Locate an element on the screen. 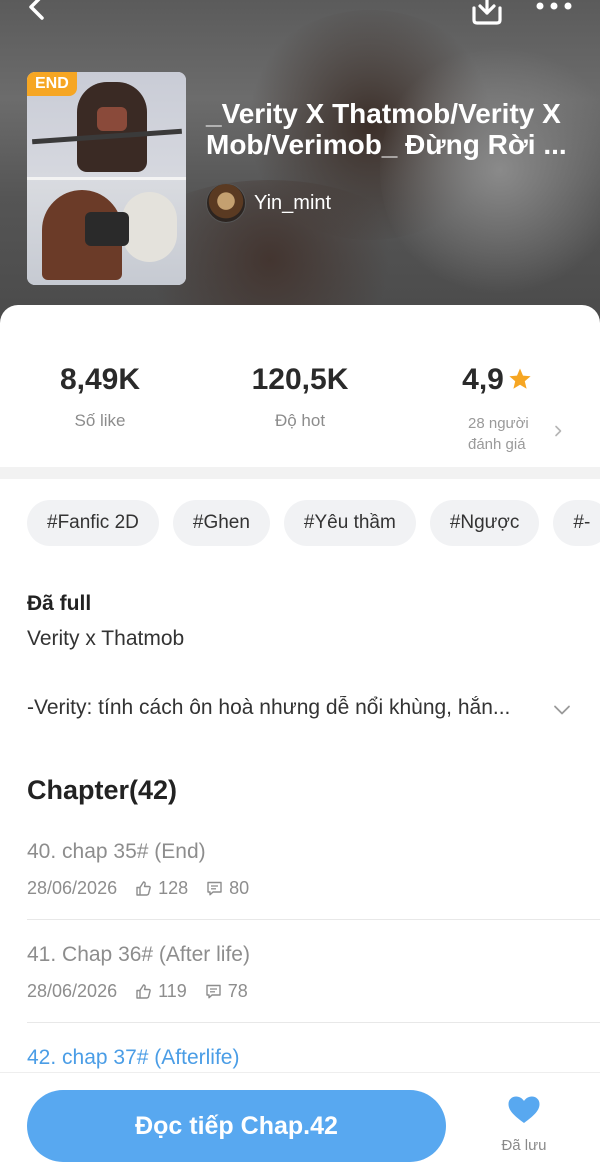 The height and width of the screenshot is (1163, 600). star-icon is located at coordinates (520, 378).